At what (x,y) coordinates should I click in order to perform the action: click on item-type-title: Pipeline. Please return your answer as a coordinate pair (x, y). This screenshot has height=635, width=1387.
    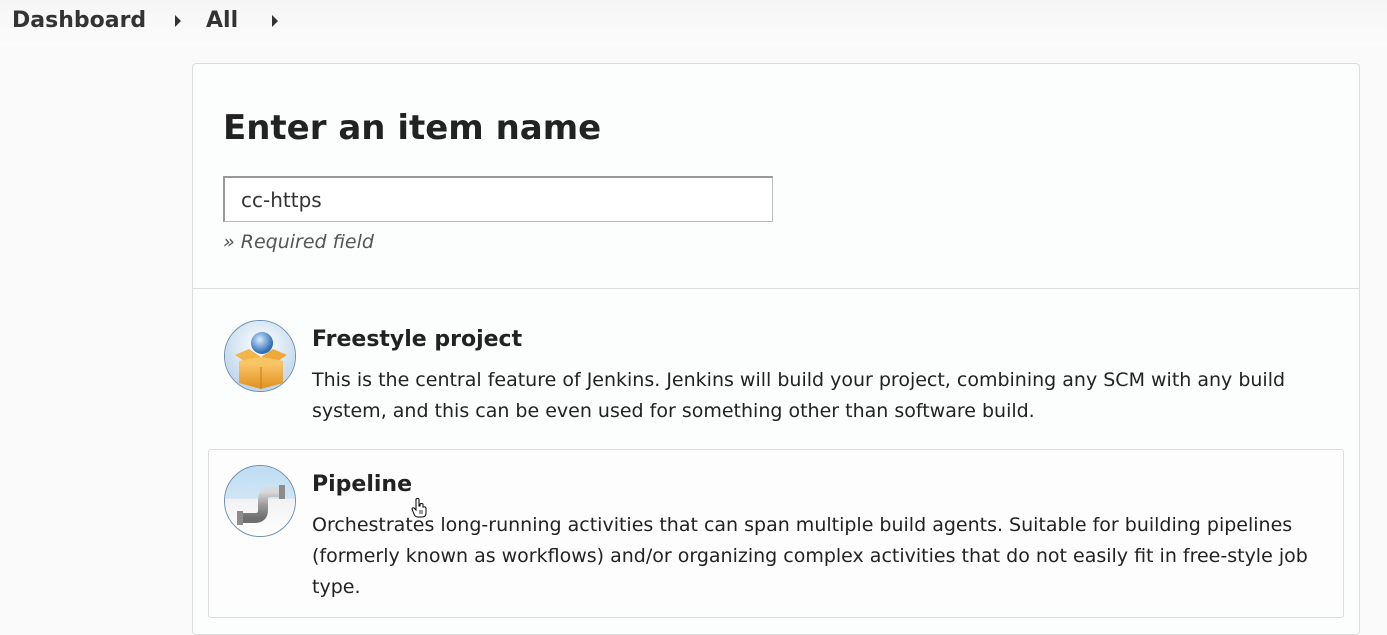
    Looking at the image, I should click on (362, 484).